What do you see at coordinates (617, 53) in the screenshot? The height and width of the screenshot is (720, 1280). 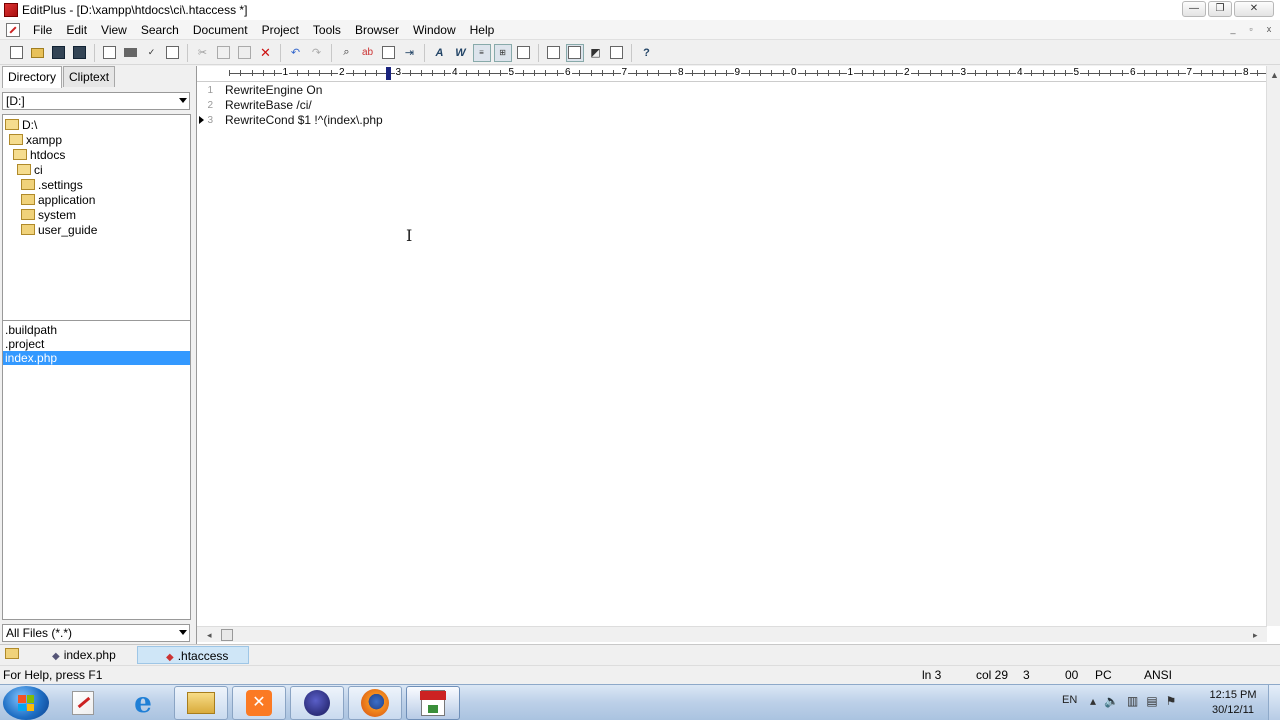 I see `full-screen-icon` at bounding box center [617, 53].